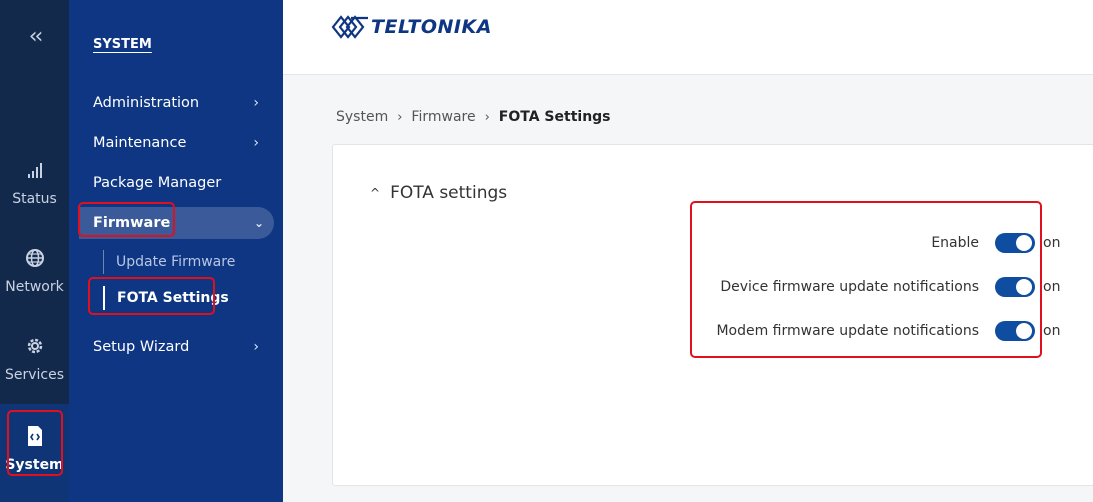 The height and width of the screenshot is (502, 1093). Describe the element at coordinates (955, 243) in the screenshot. I see `setting-label: Enable` at that location.